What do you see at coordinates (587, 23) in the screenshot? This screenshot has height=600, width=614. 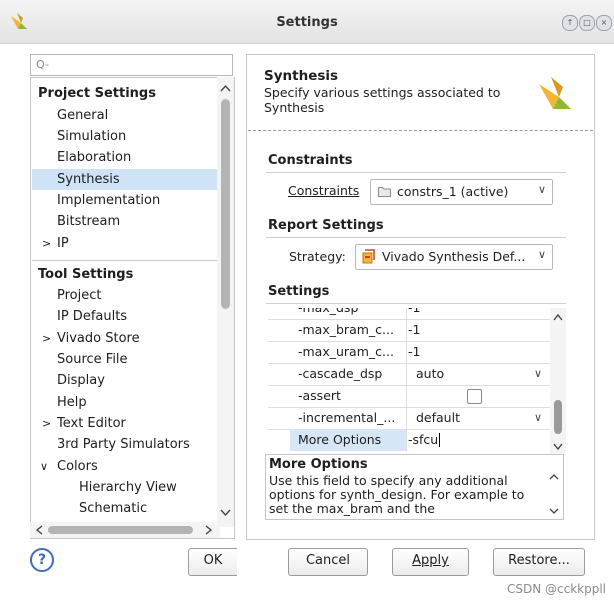 I see `maximize-button: □` at bounding box center [587, 23].